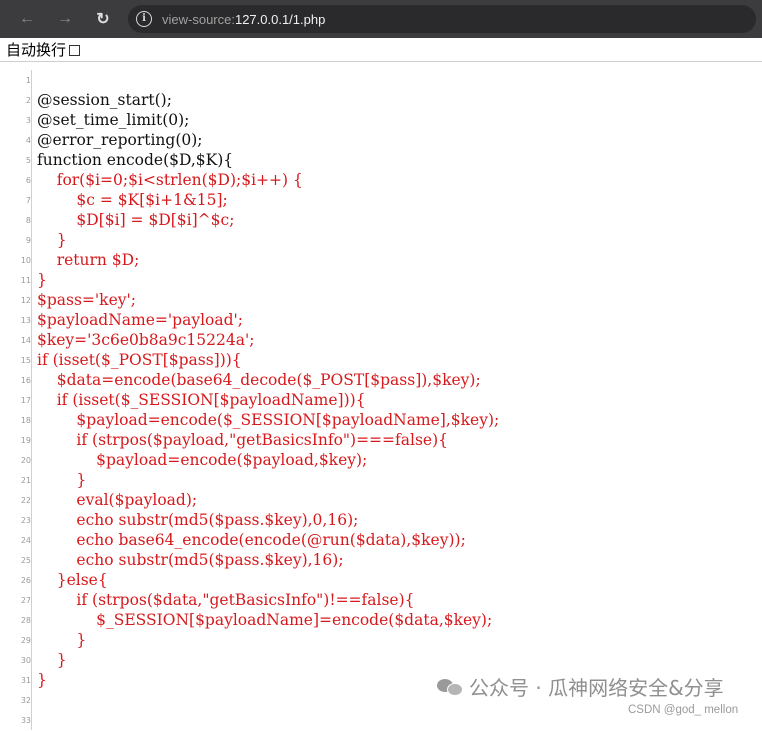 This screenshot has height=731, width=762. I want to click on line-number: 3, so click(28, 120).